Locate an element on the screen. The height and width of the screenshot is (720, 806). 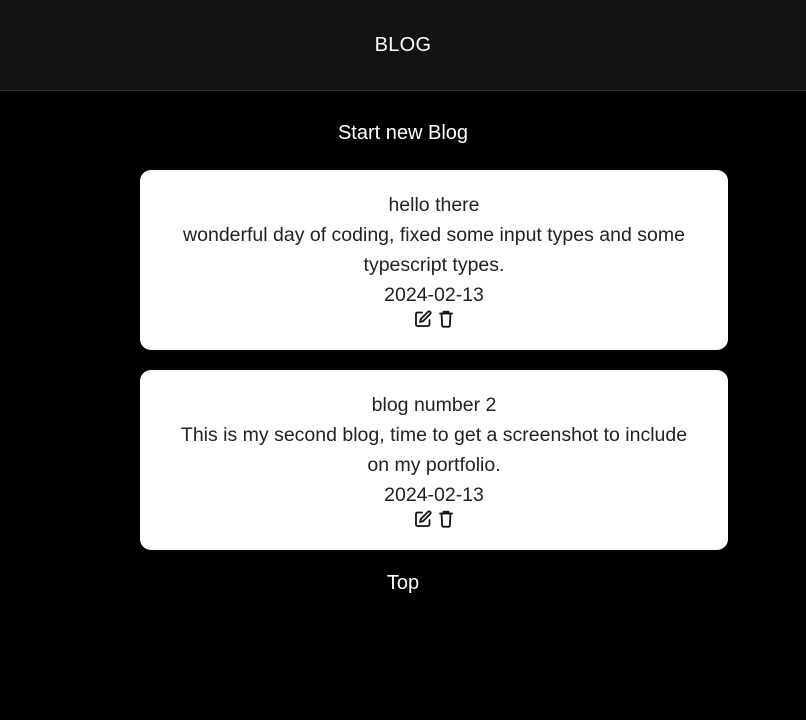
app-title: BLOG is located at coordinates (403, 44).